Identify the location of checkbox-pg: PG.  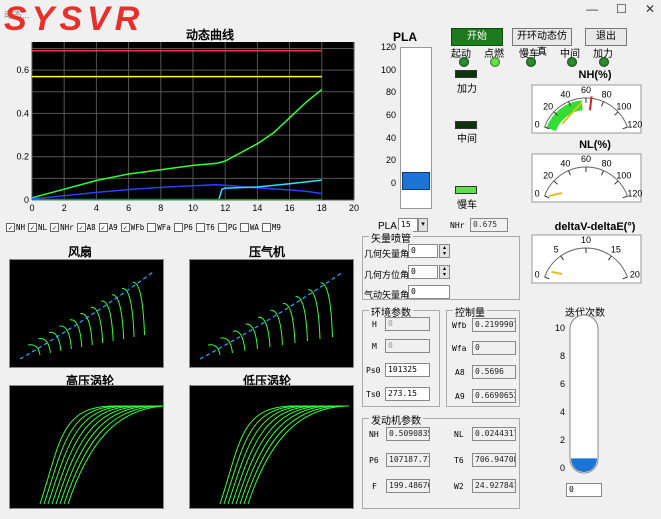
(227, 227).